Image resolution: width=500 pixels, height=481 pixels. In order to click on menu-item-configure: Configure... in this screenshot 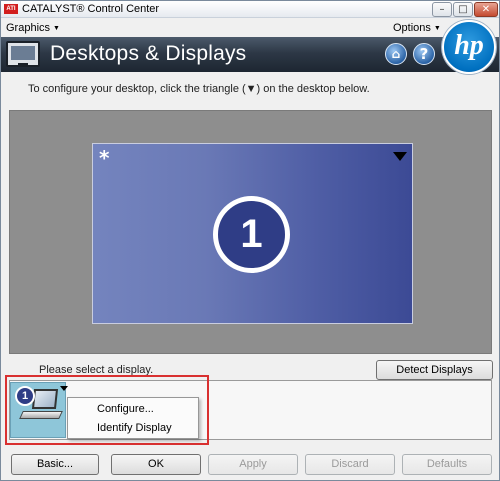, I will do `click(125, 409)`.